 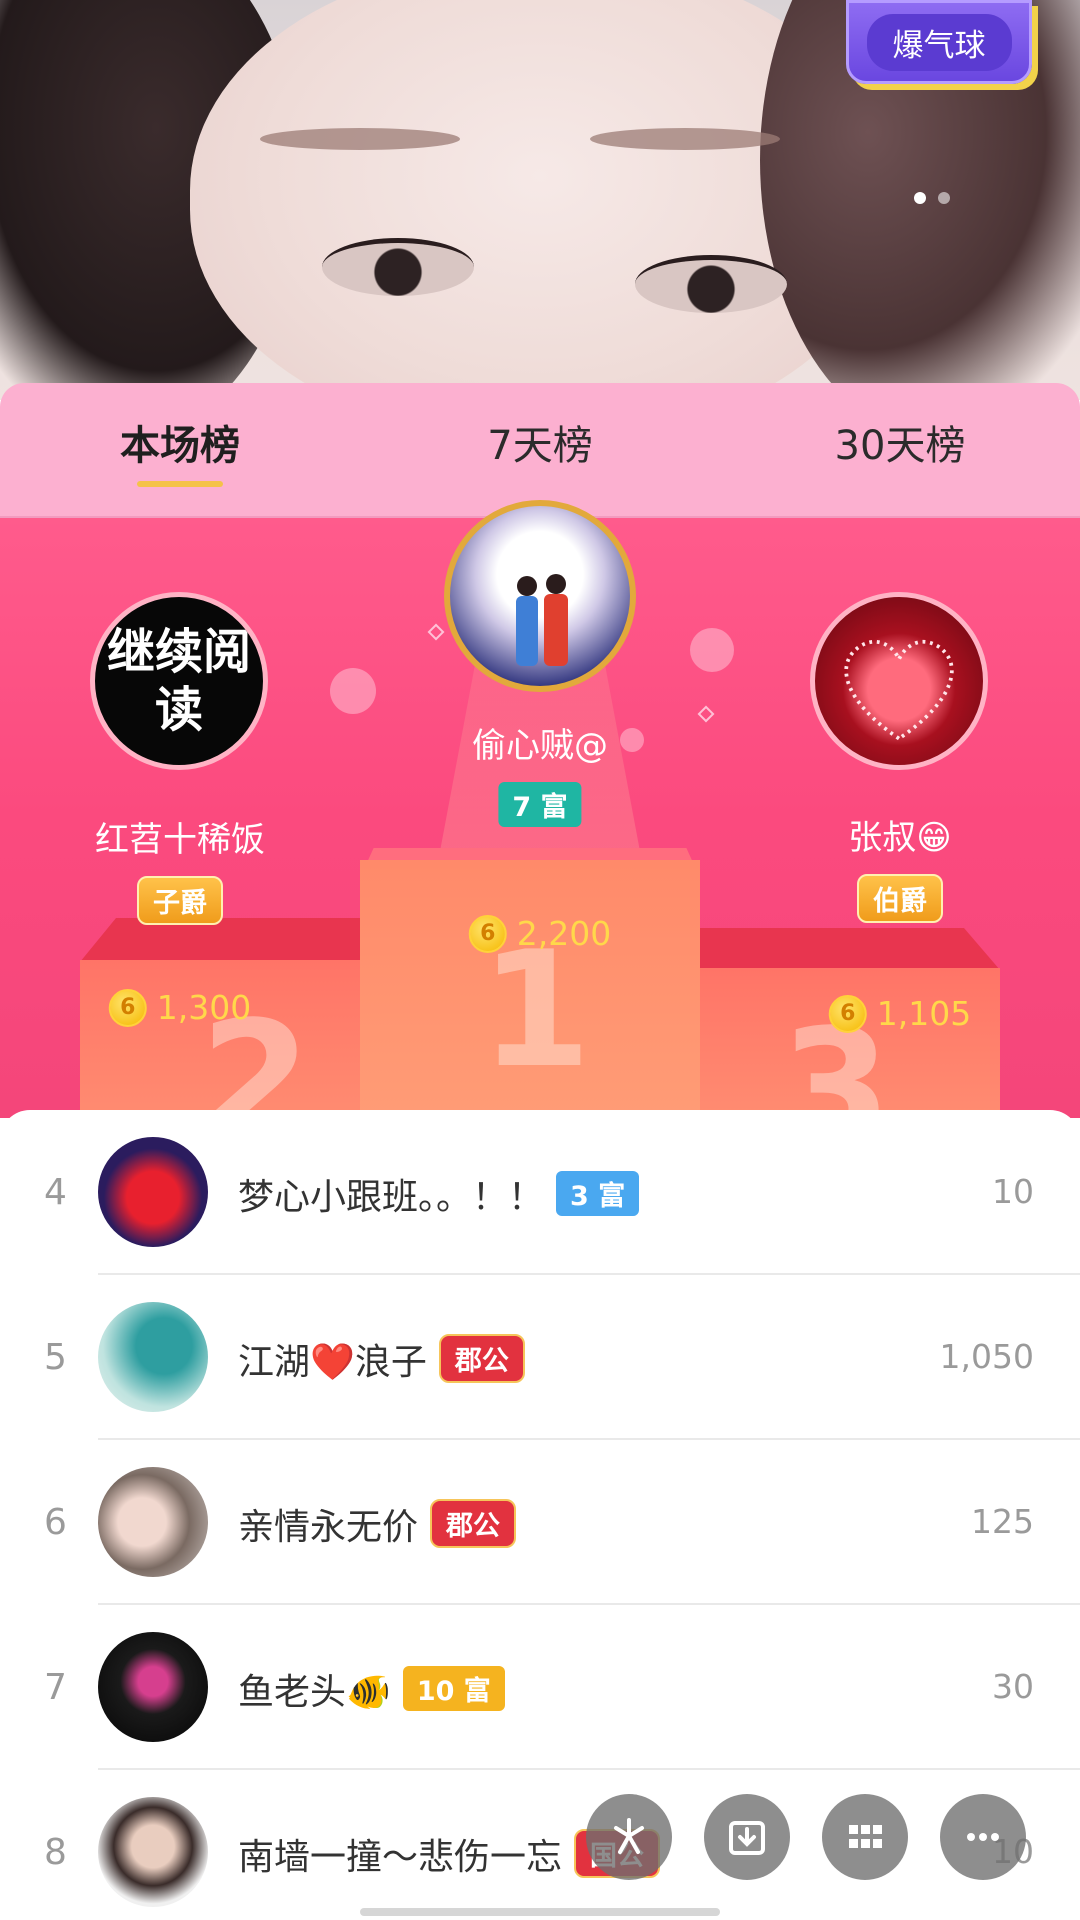 What do you see at coordinates (328, 1527) in the screenshot?
I see `user-name: 亲情永无价` at bounding box center [328, 1527].